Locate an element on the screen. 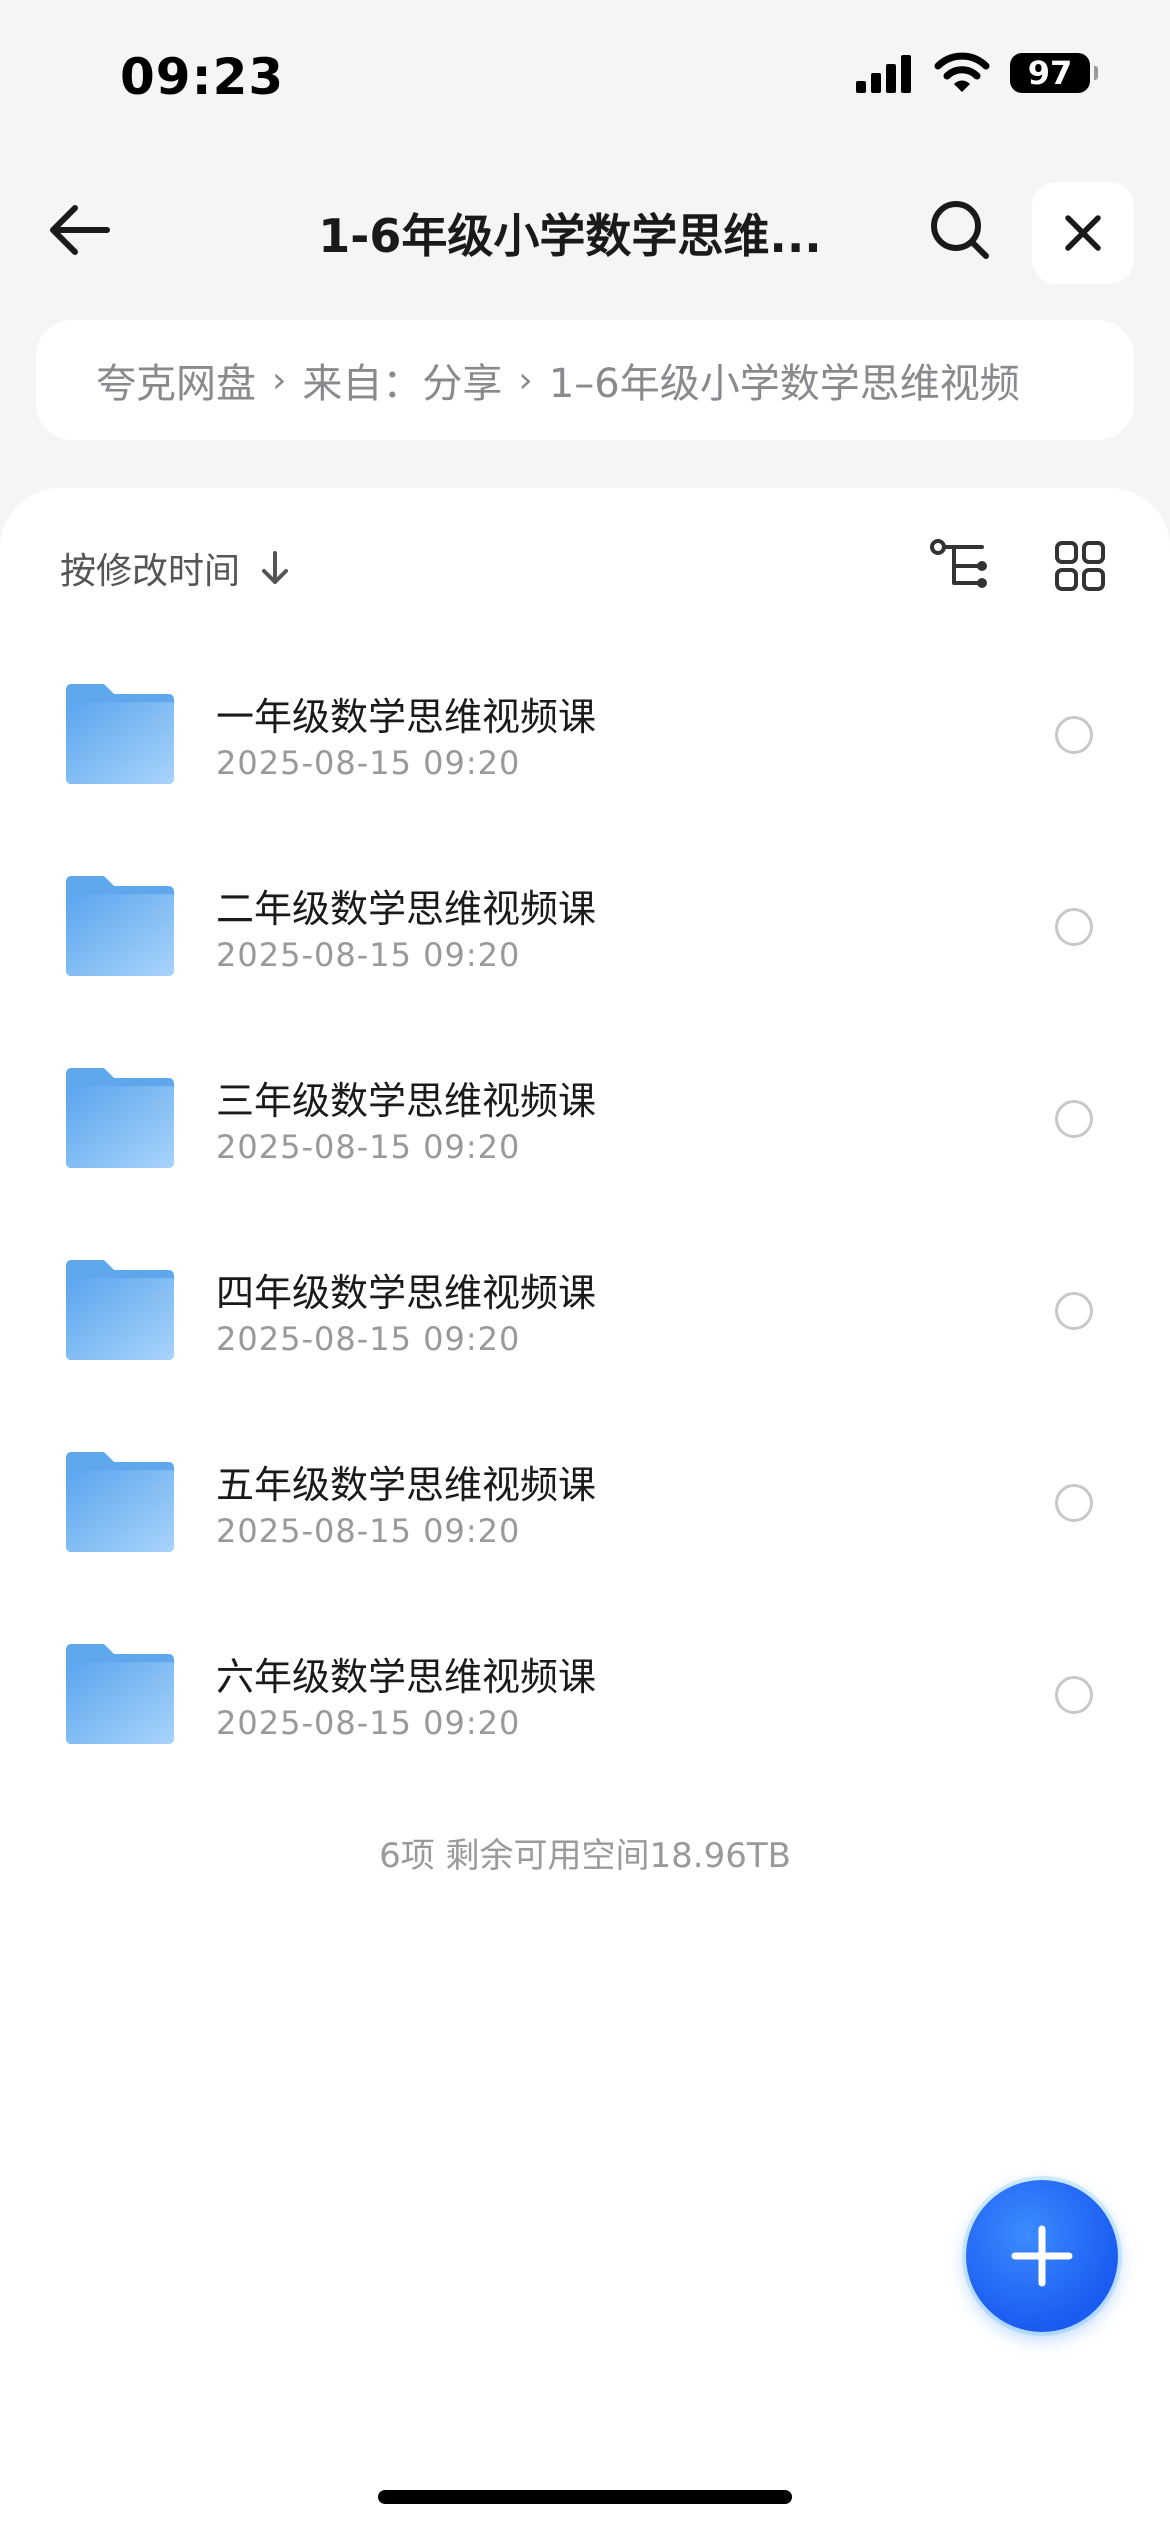 The width and height of the screenshot is (1170, 2532). list-item: 三年级数学思维视频课 2025-08-15 09:20 is located at coordinates (585, 1124).